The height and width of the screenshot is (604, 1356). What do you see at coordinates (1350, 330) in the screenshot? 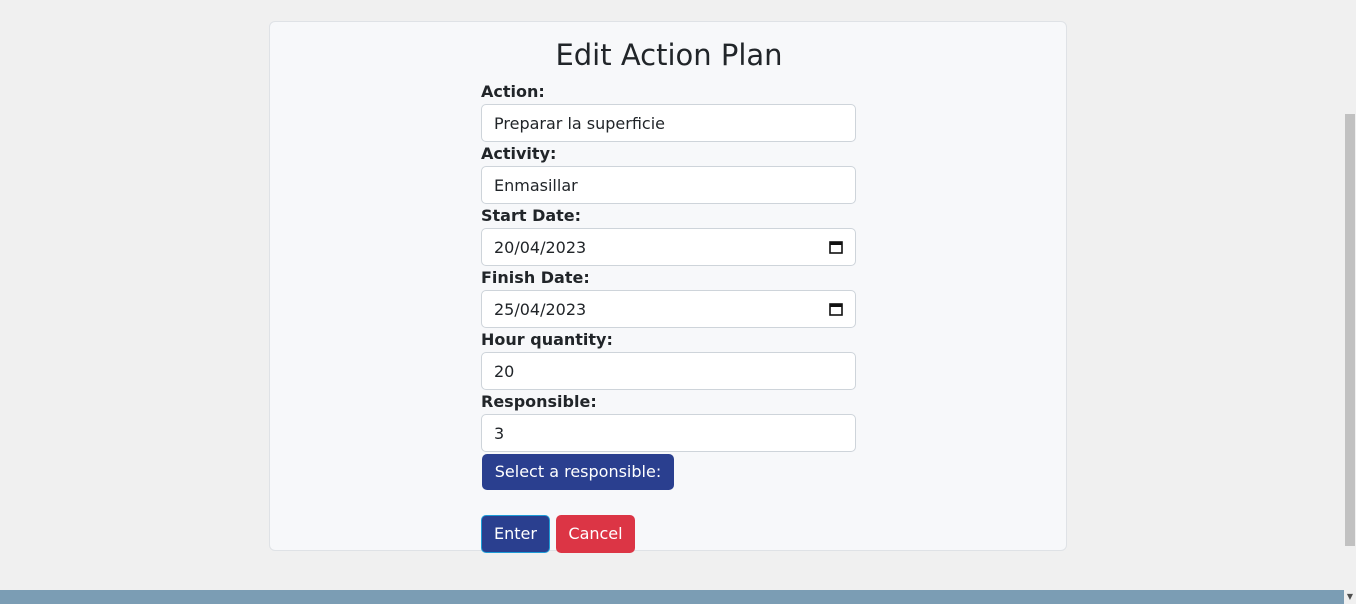
I see `scrollbar-thumb` at bounding box center [1350, 330].